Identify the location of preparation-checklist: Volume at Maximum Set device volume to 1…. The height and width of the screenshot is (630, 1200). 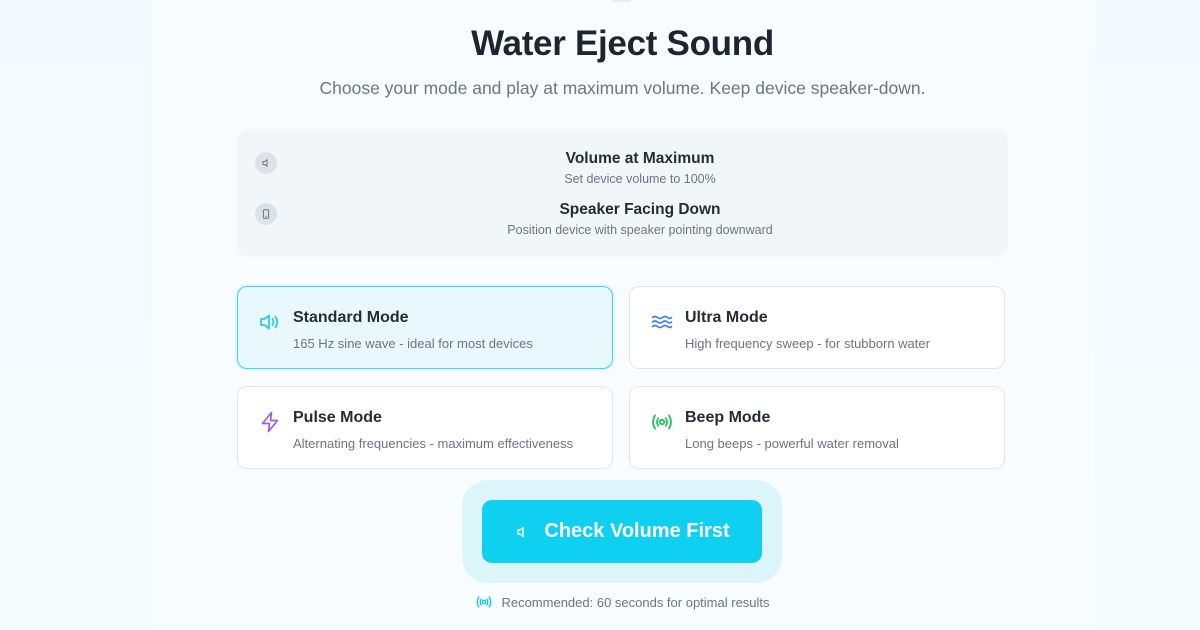
(622, 193).